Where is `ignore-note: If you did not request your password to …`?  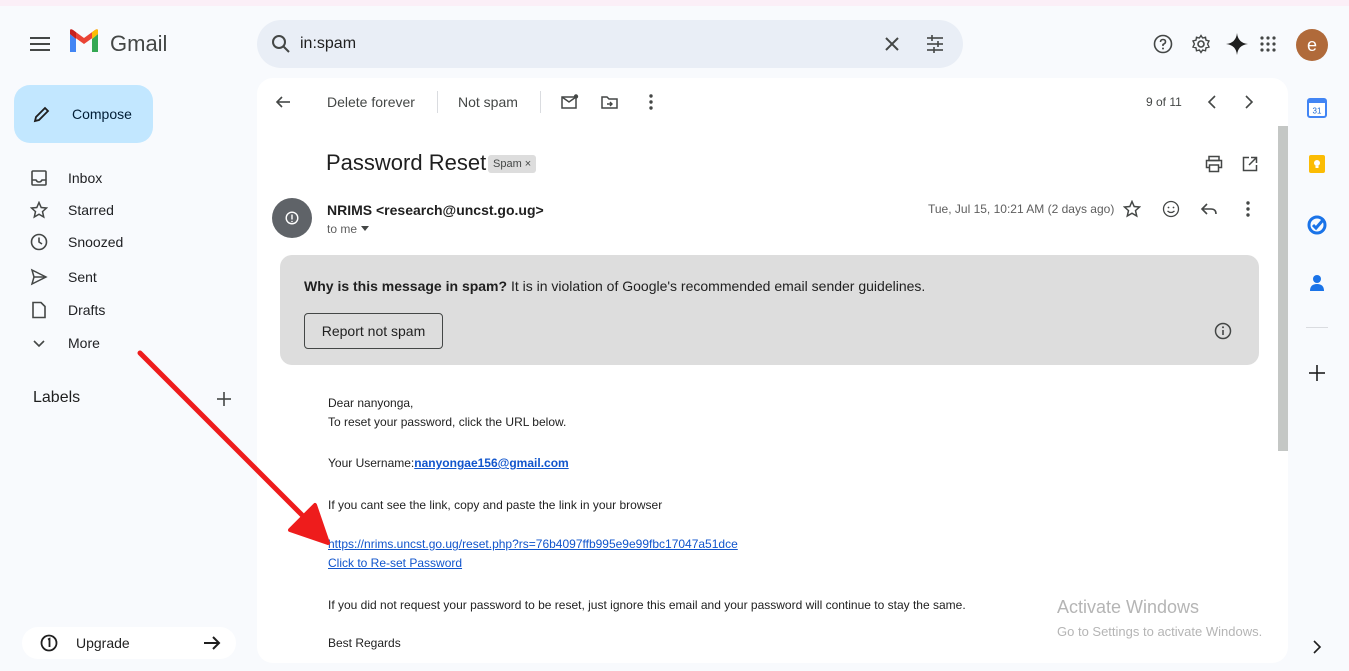
ignore-note: If you did not request your password to … is located at coordinates (647, 605).